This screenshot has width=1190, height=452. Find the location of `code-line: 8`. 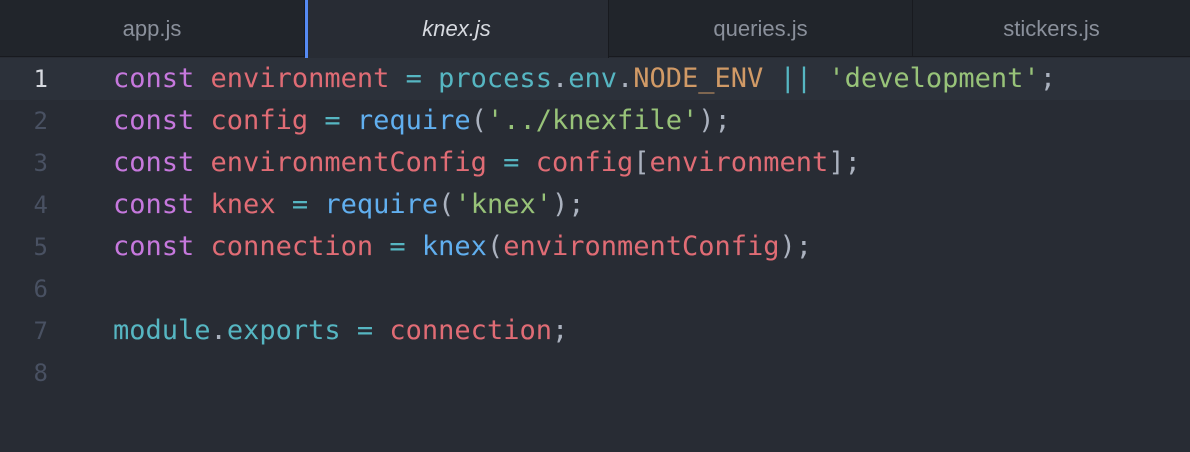

code-line: 8 is located at coordinates (595, 373).